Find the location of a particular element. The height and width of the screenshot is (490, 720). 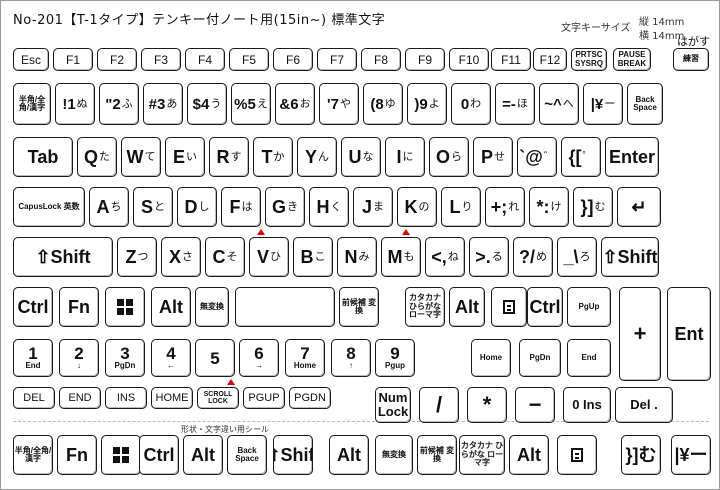

key-label: DEL is located at coordinates (34, 397).